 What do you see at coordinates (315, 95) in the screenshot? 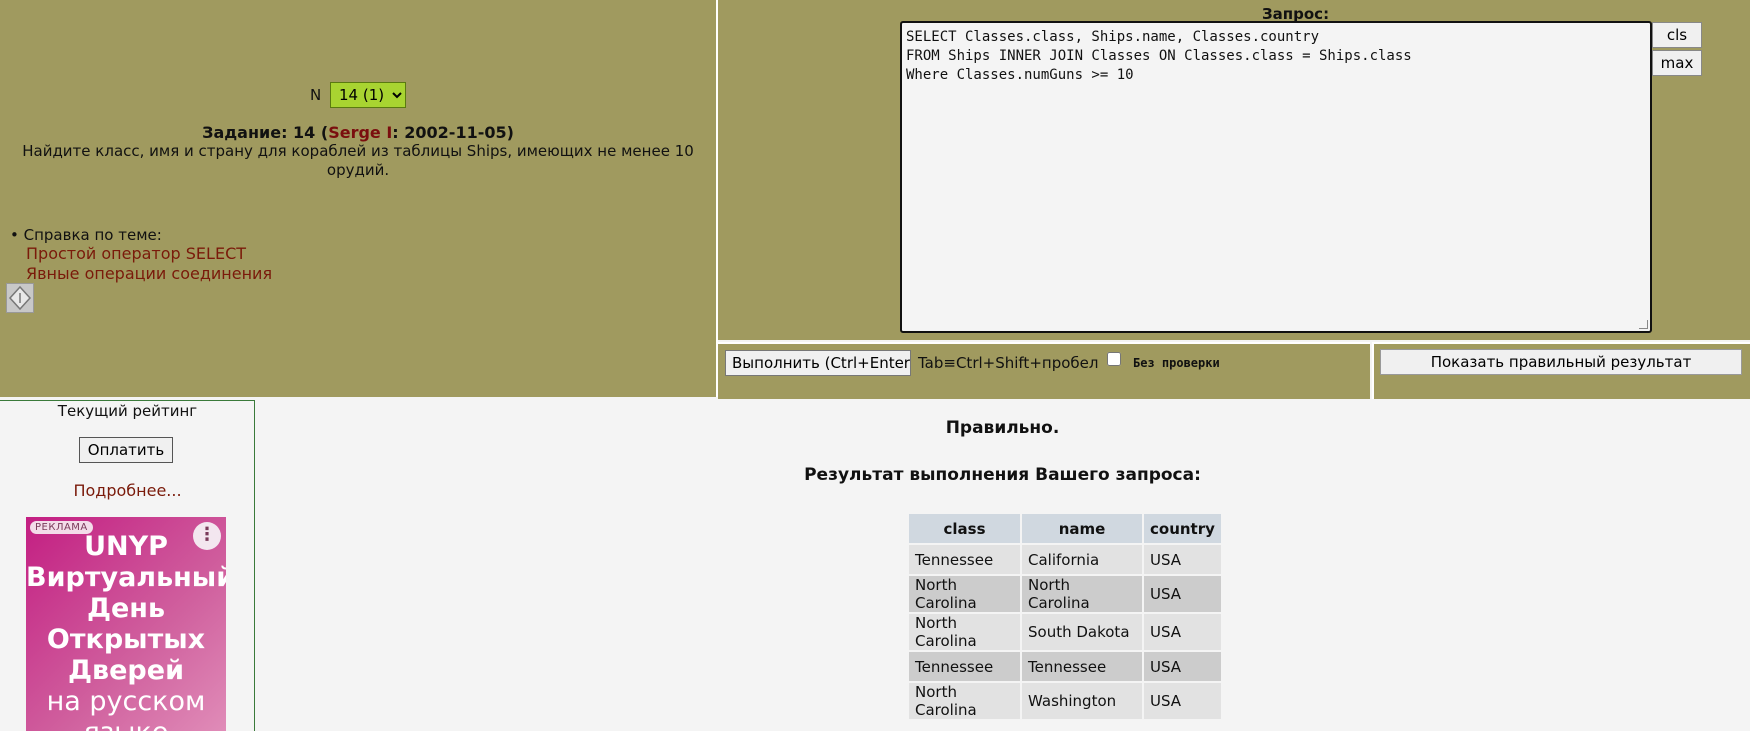
I see `task-number-label: N` at bounding box center [315, 95].